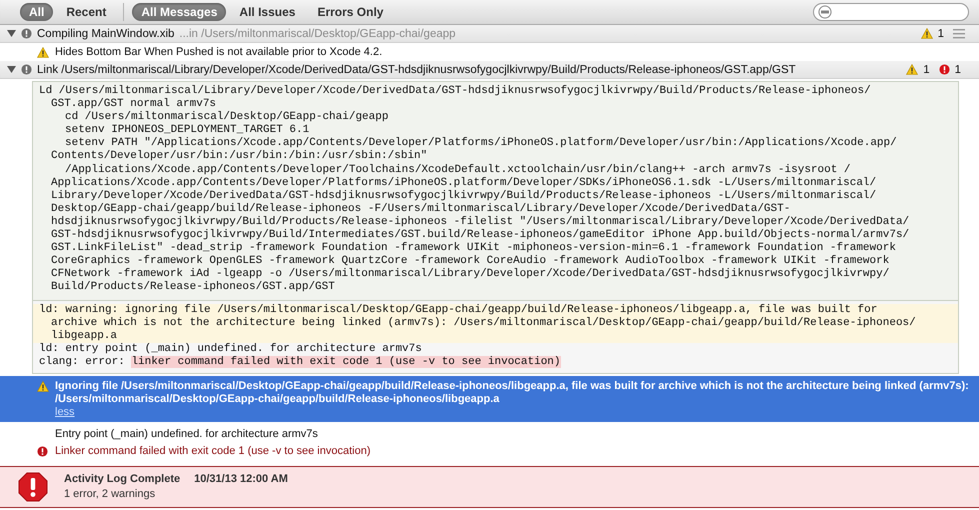  What do you see at coordinates (110, 494) in the screenshot?
I see `summary-detail: 1 error, 2 warnings` at bounding box center [110, 494].